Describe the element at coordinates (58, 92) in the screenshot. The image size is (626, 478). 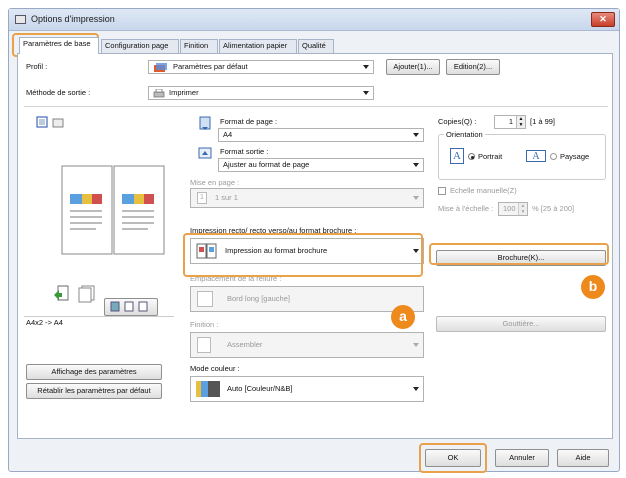
I see `output-method-label: Méthode de sortie :` at that location.